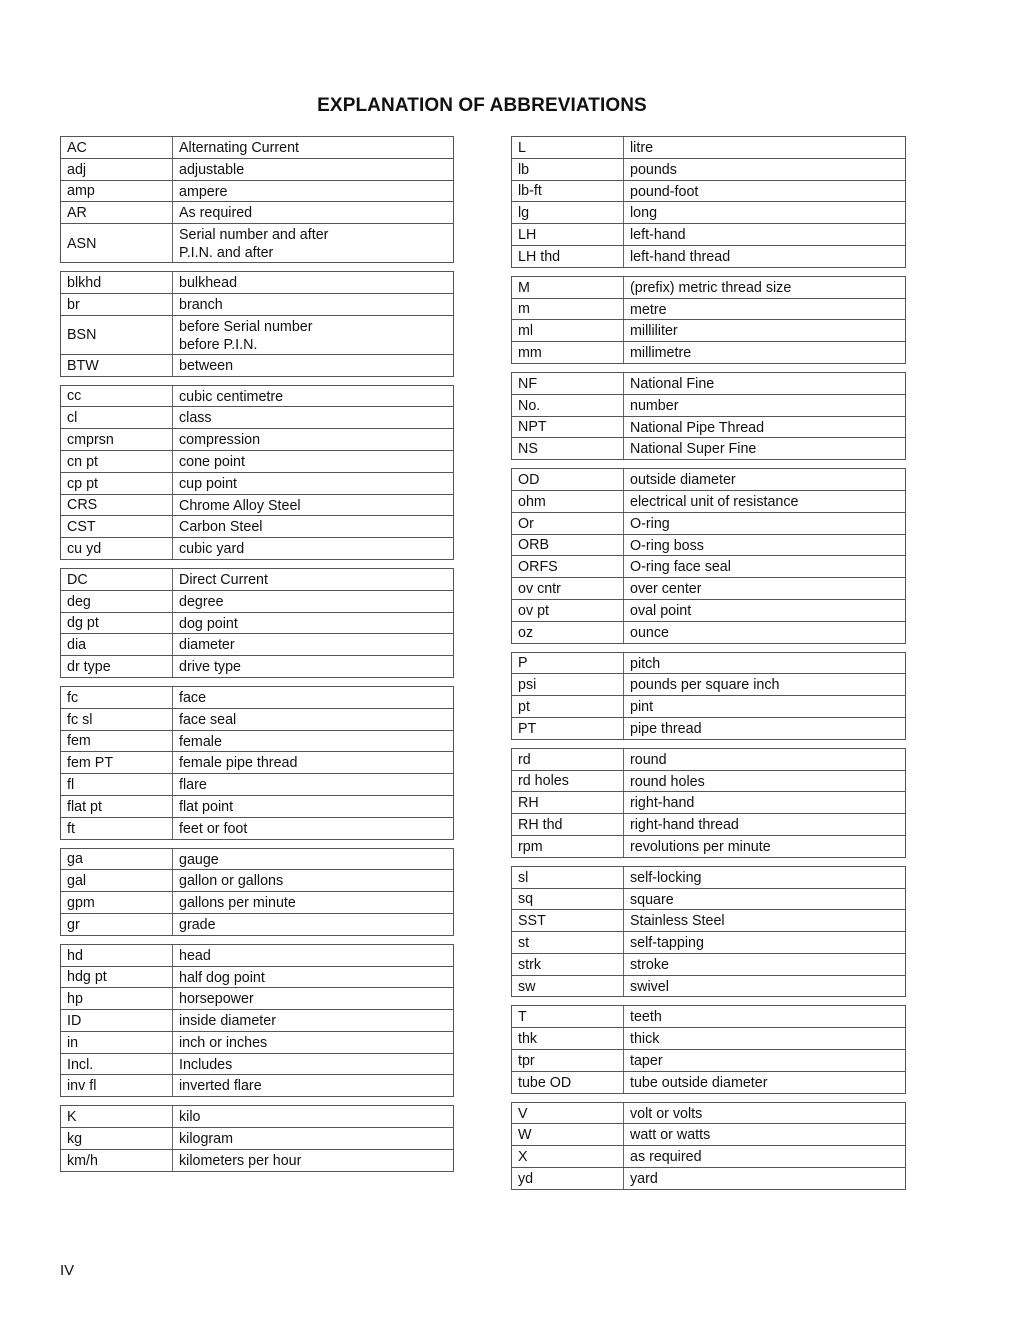  I want to click on abbreviation-cell: M, so click(568, 287).